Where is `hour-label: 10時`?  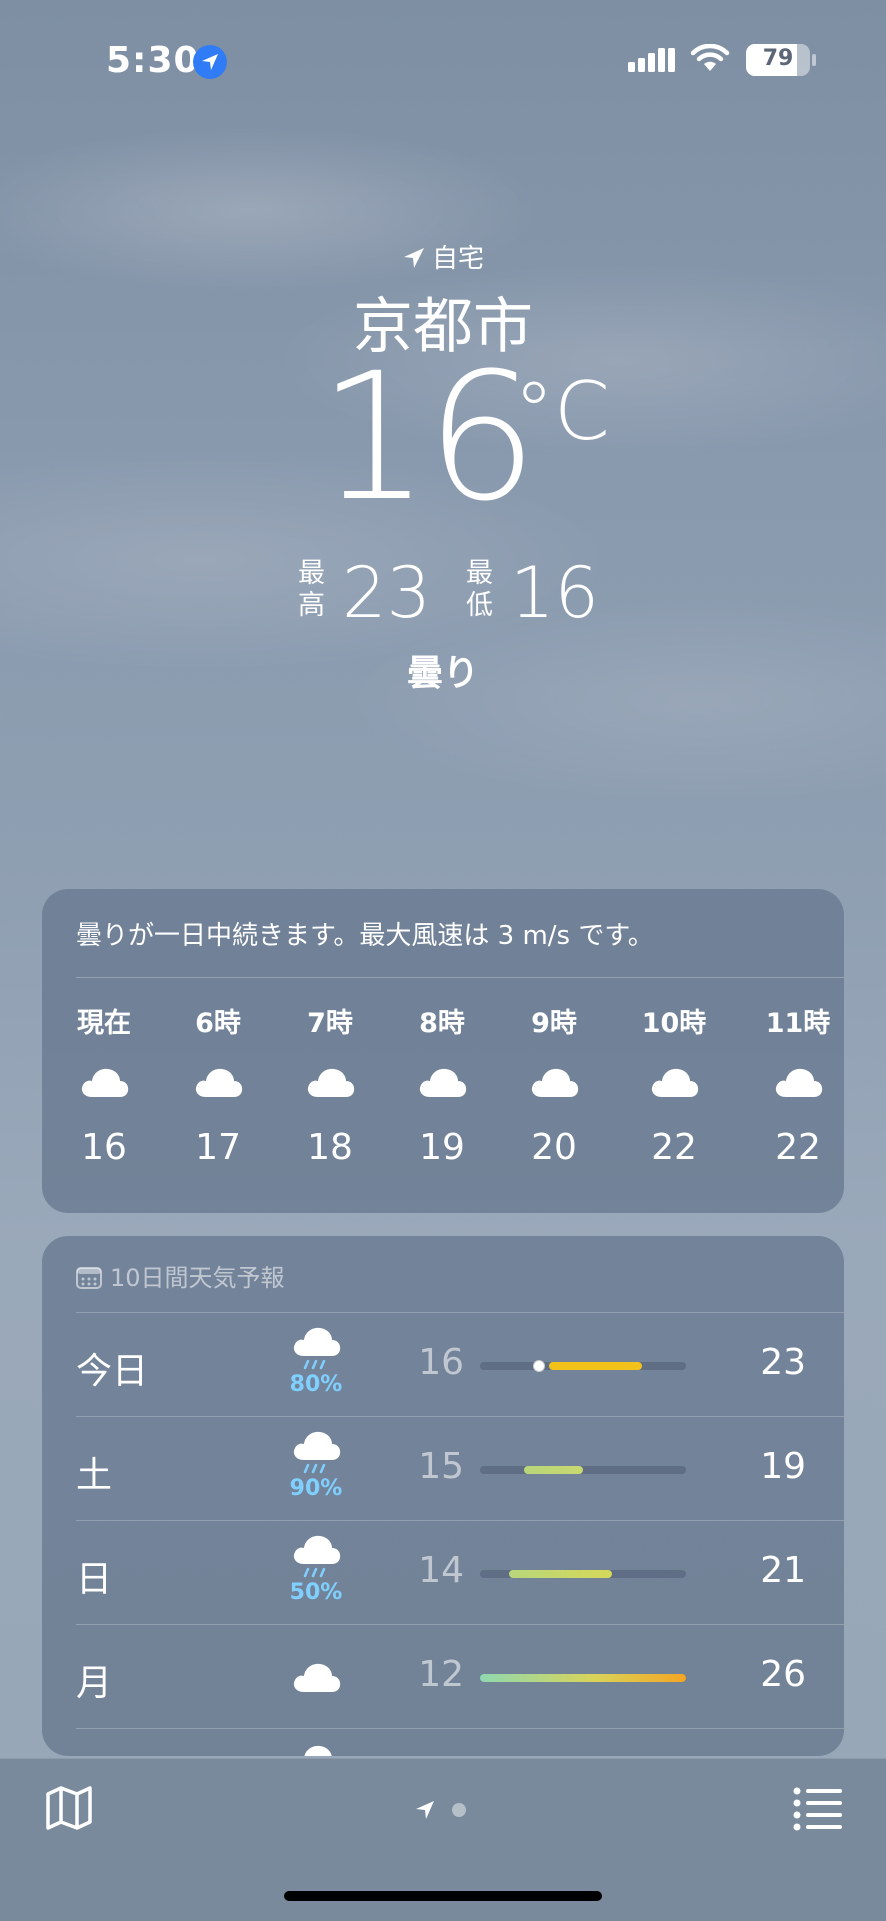
hour-label: 10時 is located at coordinates (674, 1023).